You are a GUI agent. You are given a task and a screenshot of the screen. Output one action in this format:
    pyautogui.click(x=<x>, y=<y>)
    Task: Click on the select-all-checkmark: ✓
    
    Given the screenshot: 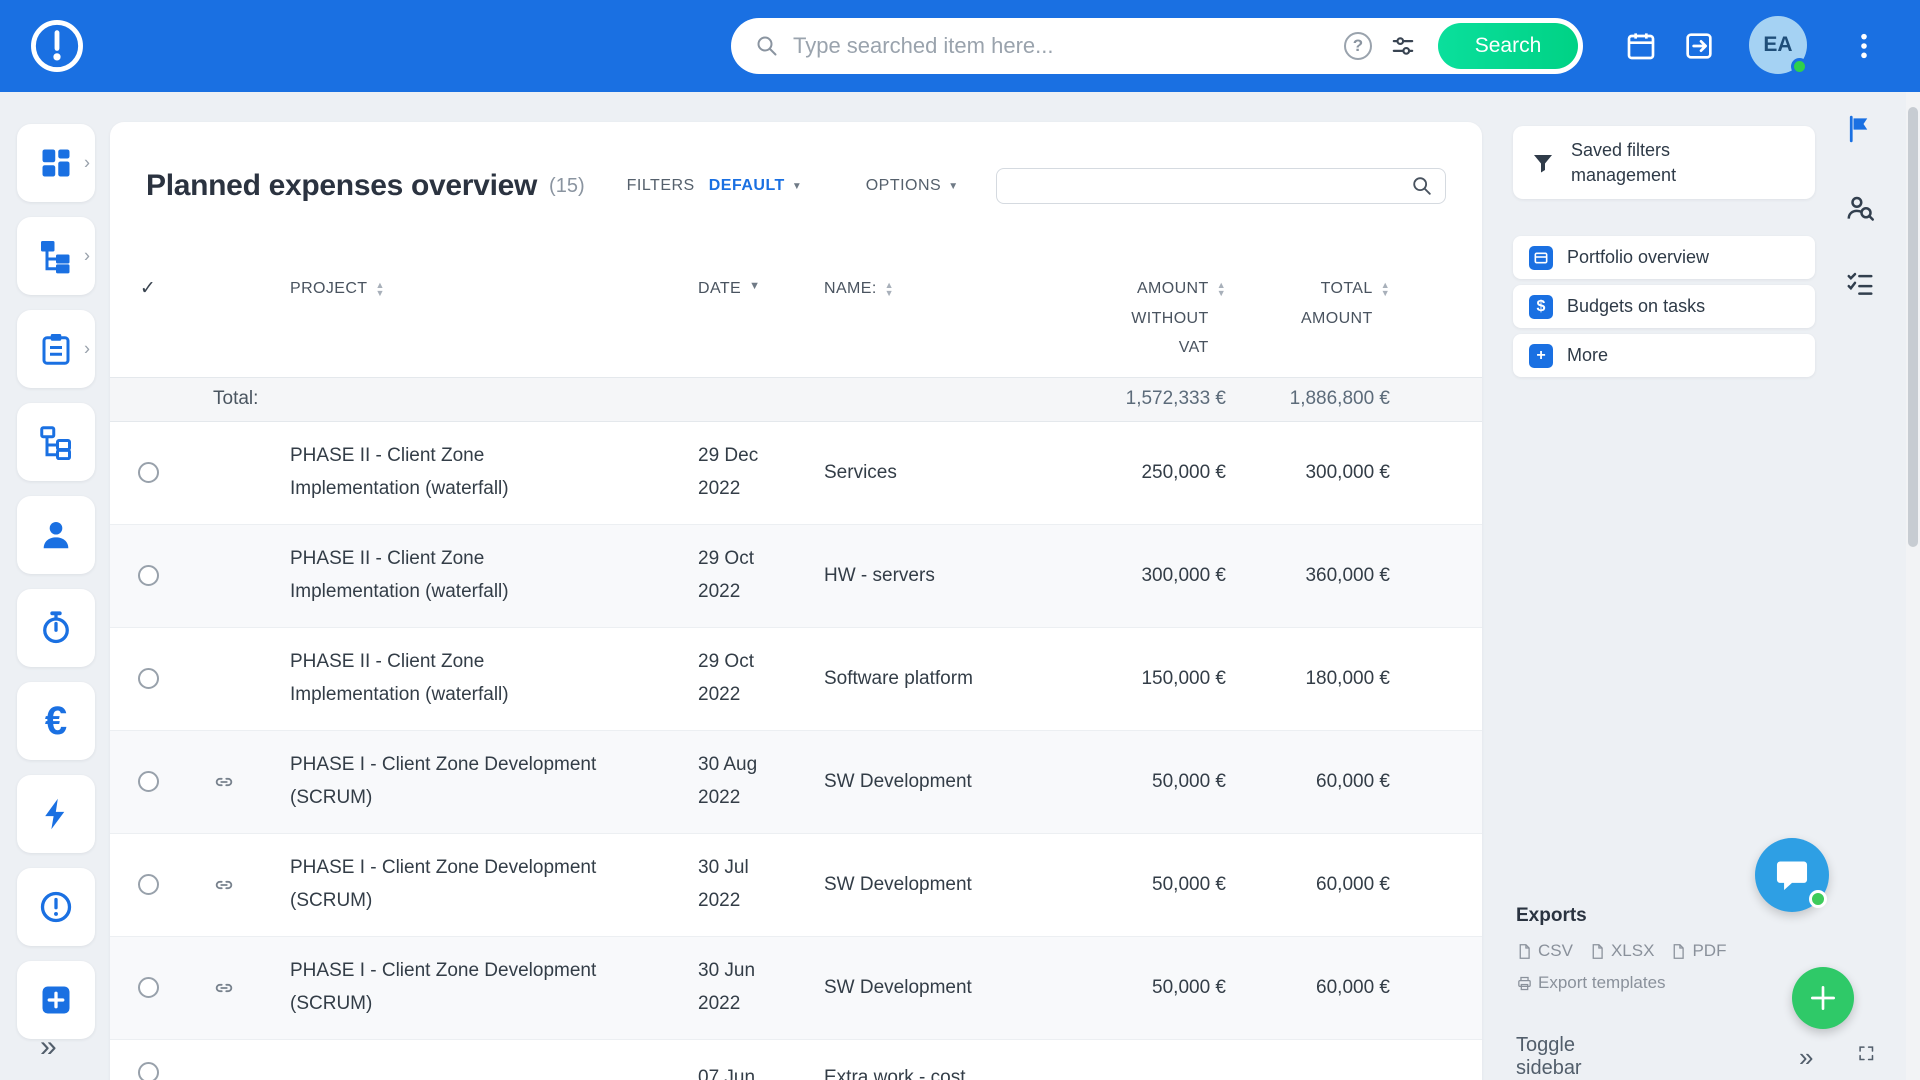 What is the action you would take?
    pyautogui.click(x=148, y=289)
    